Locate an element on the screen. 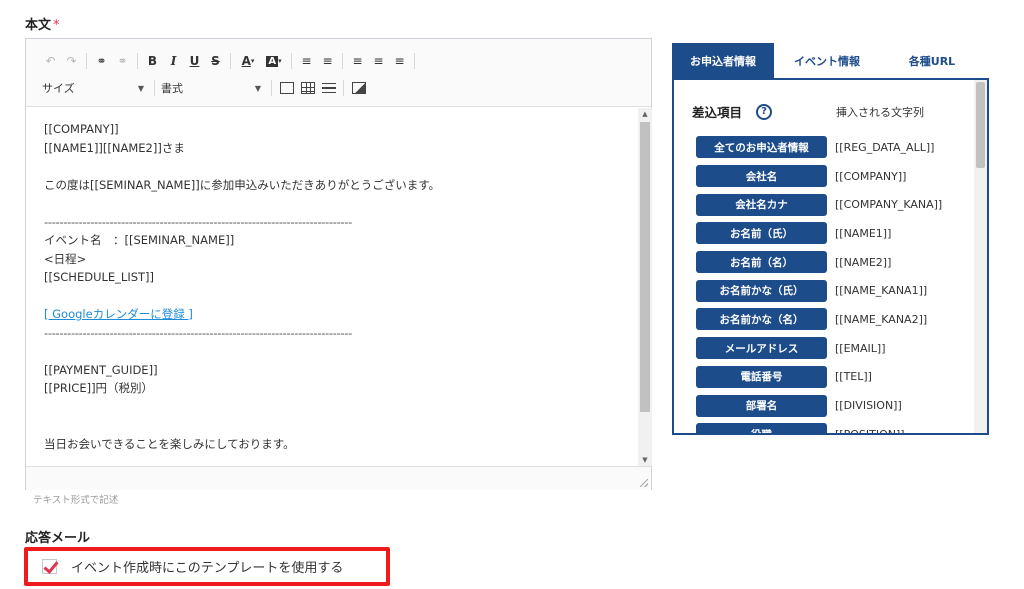  insert-field-button: 役職 is located at coordinates (761, 428).